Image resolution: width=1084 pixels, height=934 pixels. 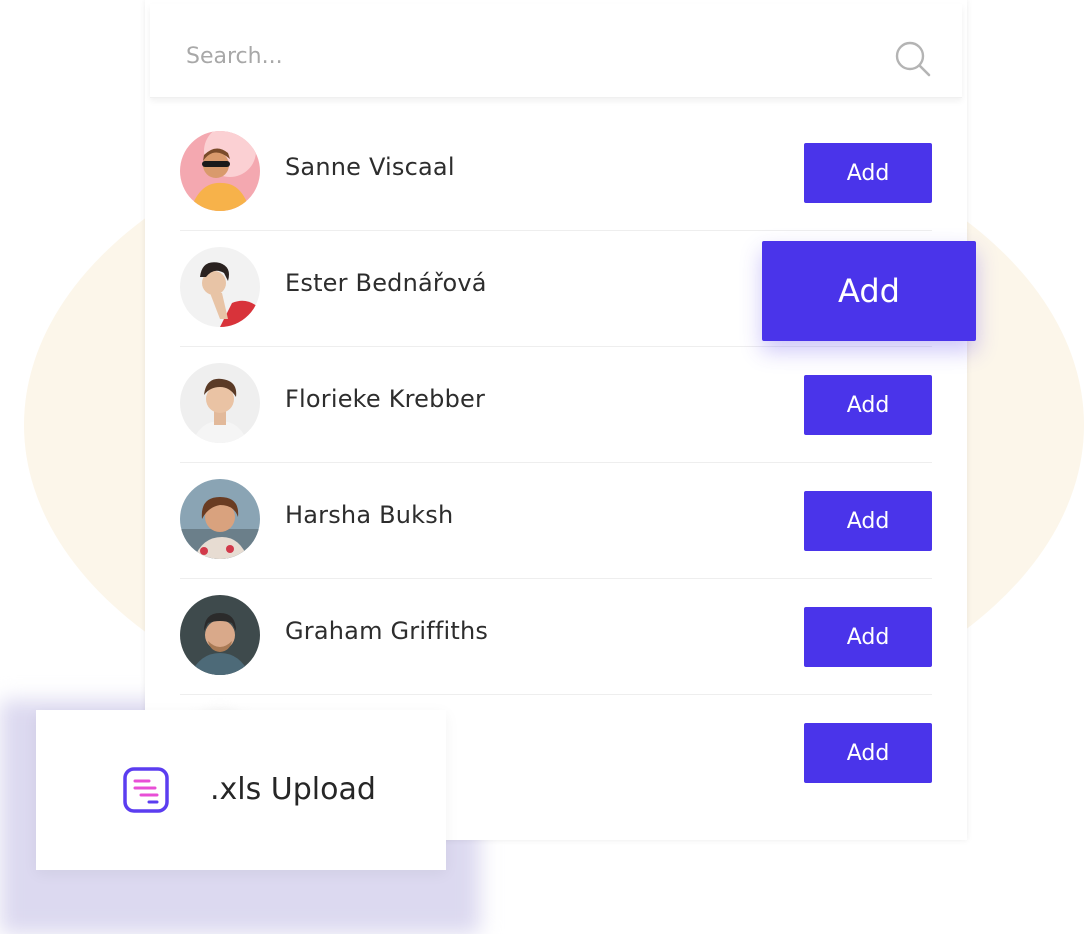 What do you see at coordinates (369, 515) in the screenshot?
I see `contact-name: Harsha Buksh` at bounding box center [369, 515].